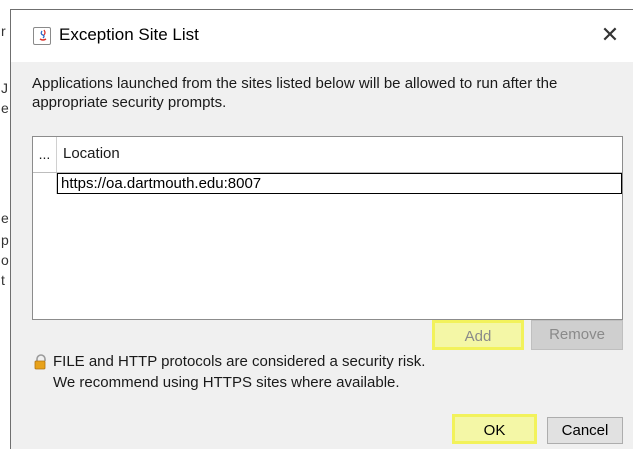 The image size is (633, 449). I want to click on close-icon: ✕, so click(610, 35).